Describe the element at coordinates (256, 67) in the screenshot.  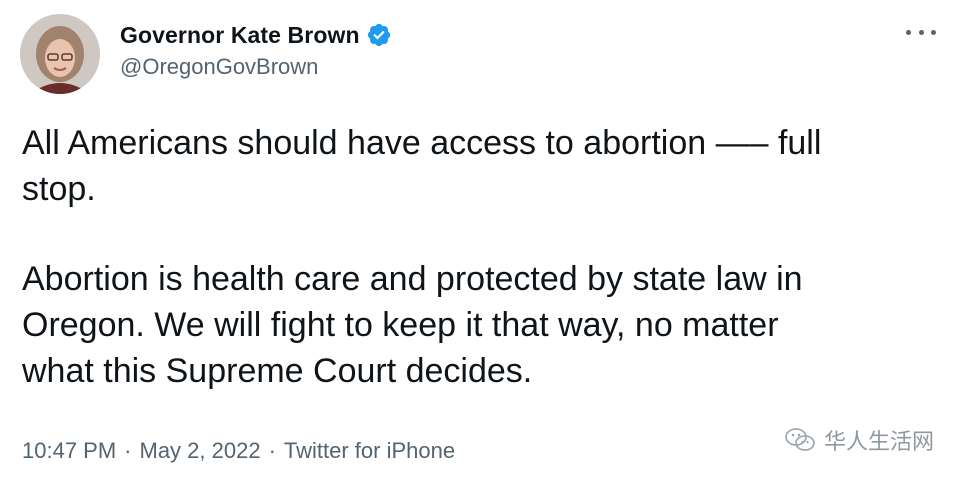
I see `user-handle: @OregonGovBrown` at that location.